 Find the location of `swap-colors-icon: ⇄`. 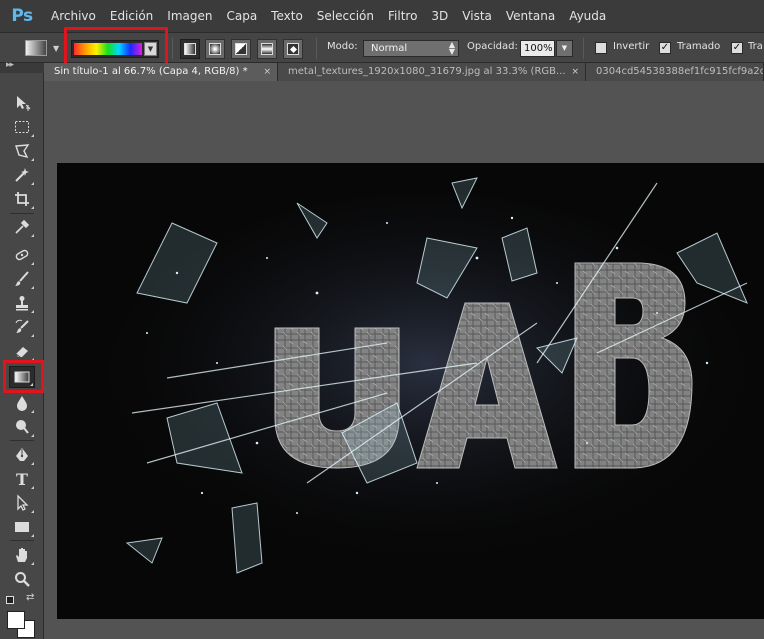

swap-colors-icon: ⇄ is located at coordinates (30, 597).